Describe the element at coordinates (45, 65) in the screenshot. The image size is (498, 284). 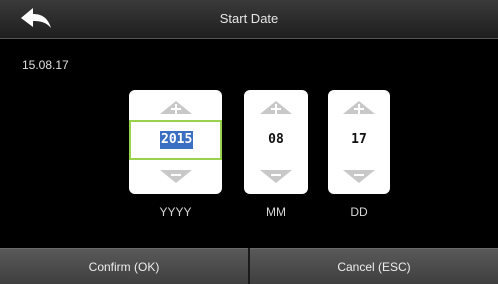
I see `date-preview: 15.08.17` at that location.